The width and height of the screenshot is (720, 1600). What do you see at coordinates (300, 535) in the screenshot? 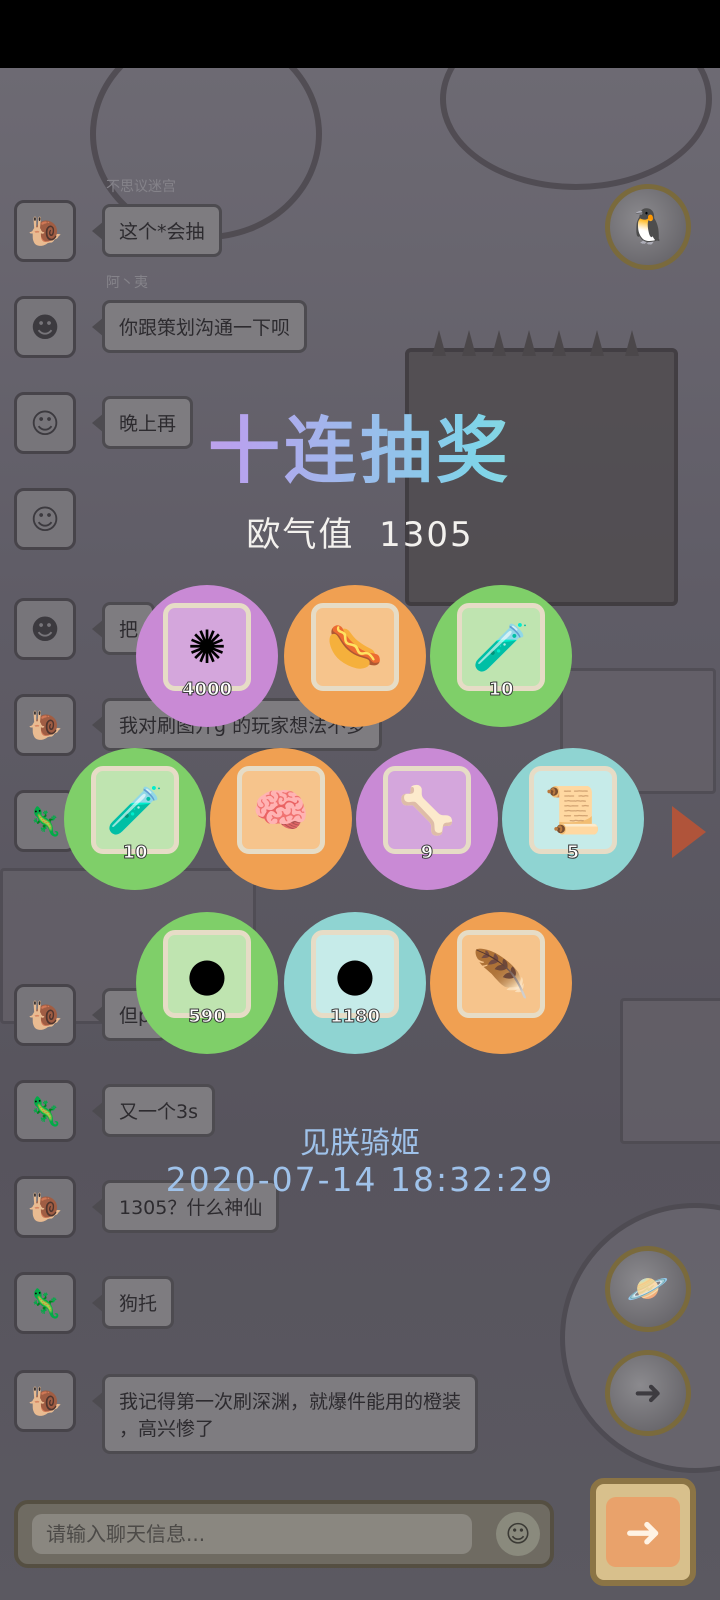
I see `luck-label: 欧气值` at bounding box center [300, 535].